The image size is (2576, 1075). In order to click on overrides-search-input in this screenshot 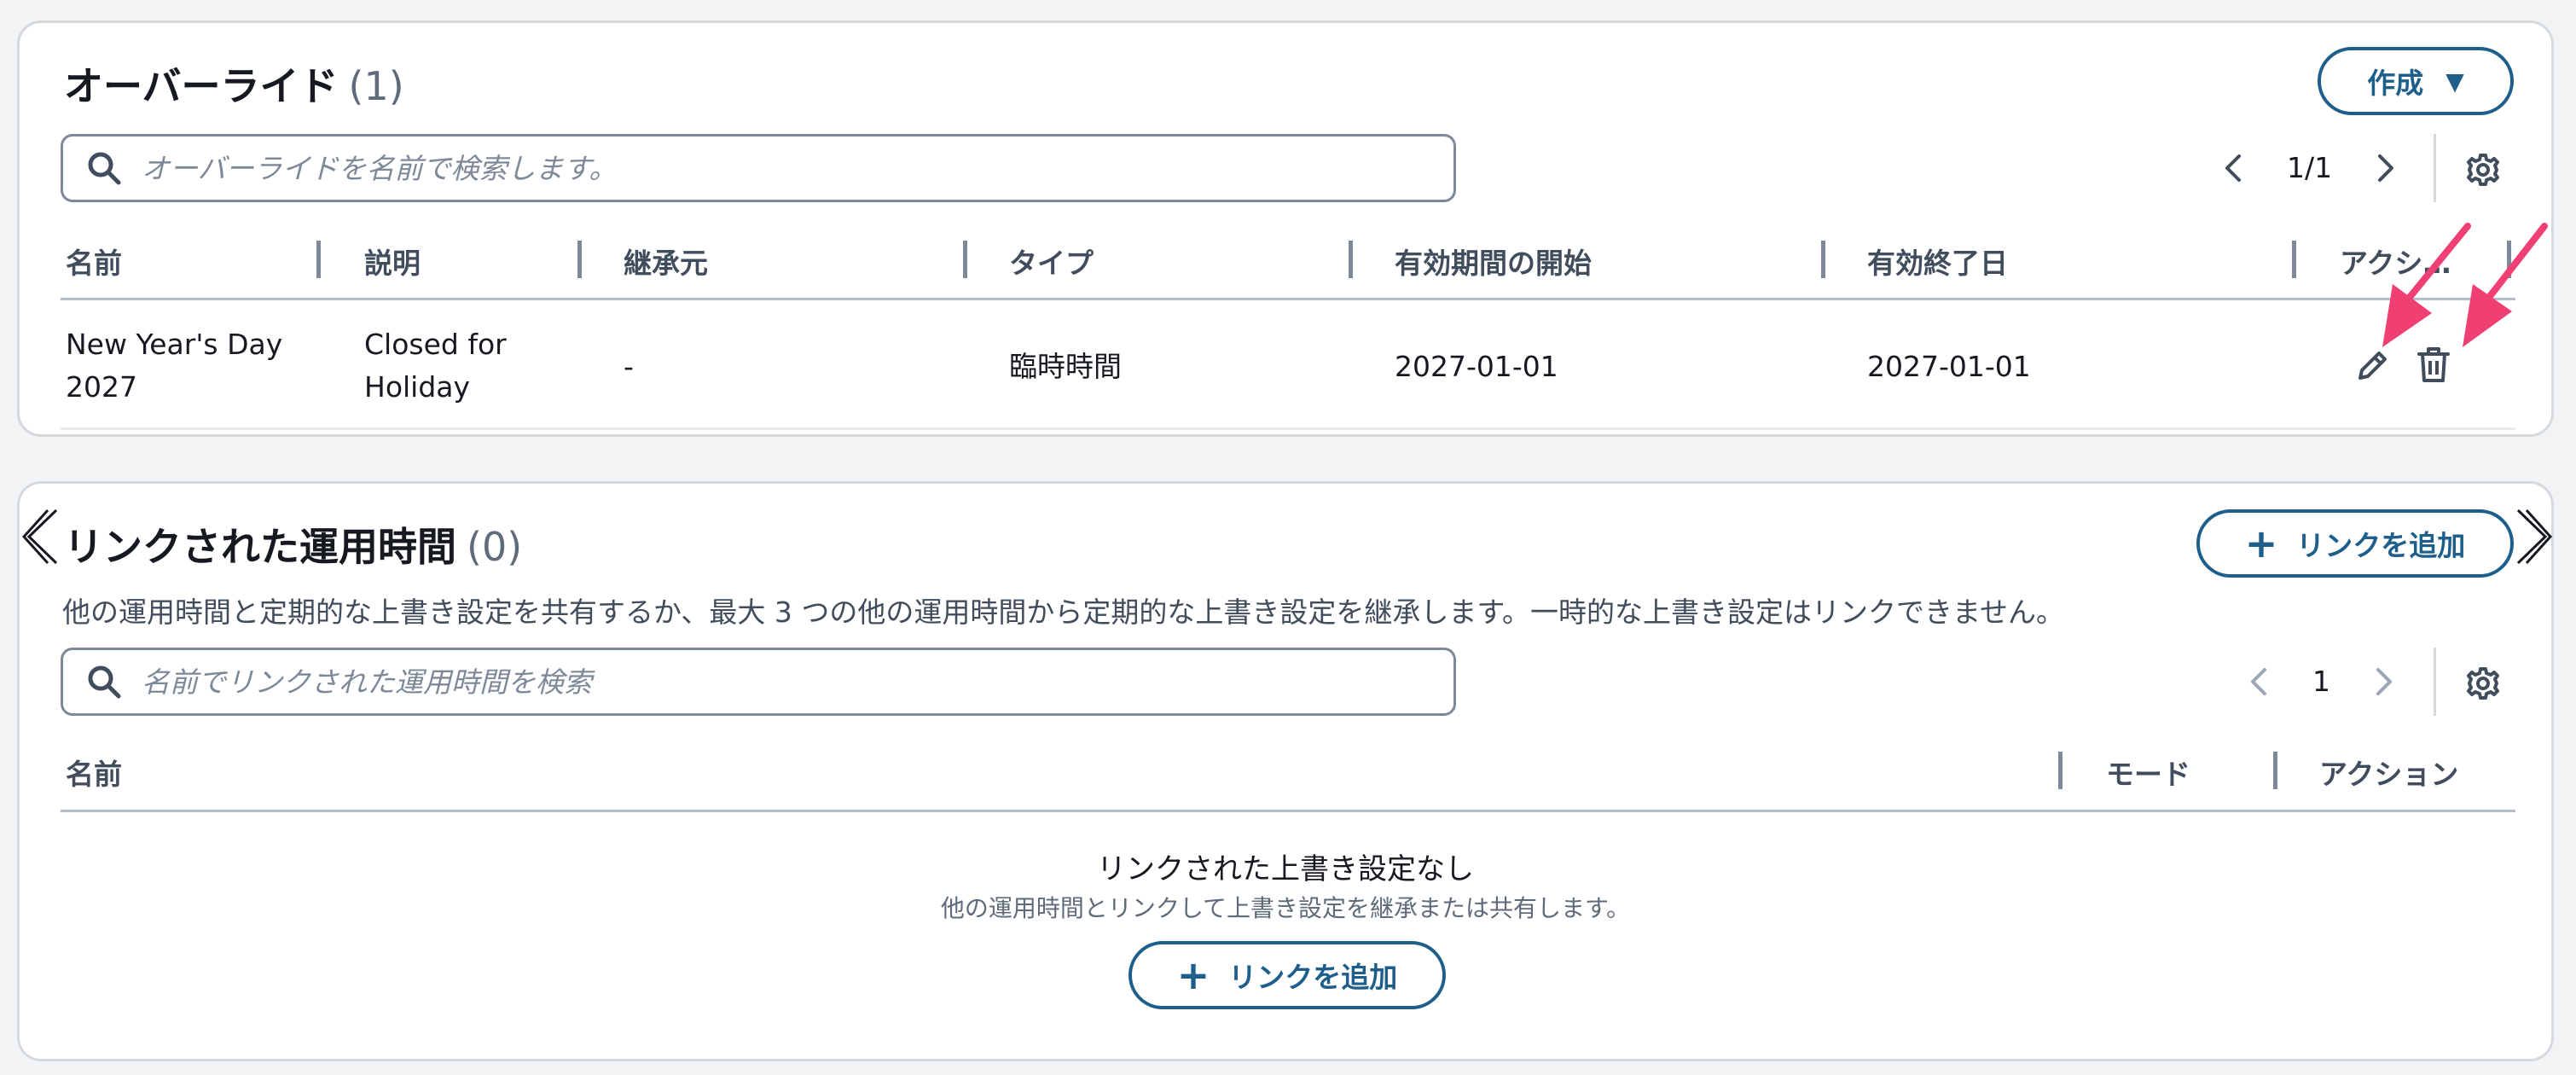, I will do `click(781, 168)`.